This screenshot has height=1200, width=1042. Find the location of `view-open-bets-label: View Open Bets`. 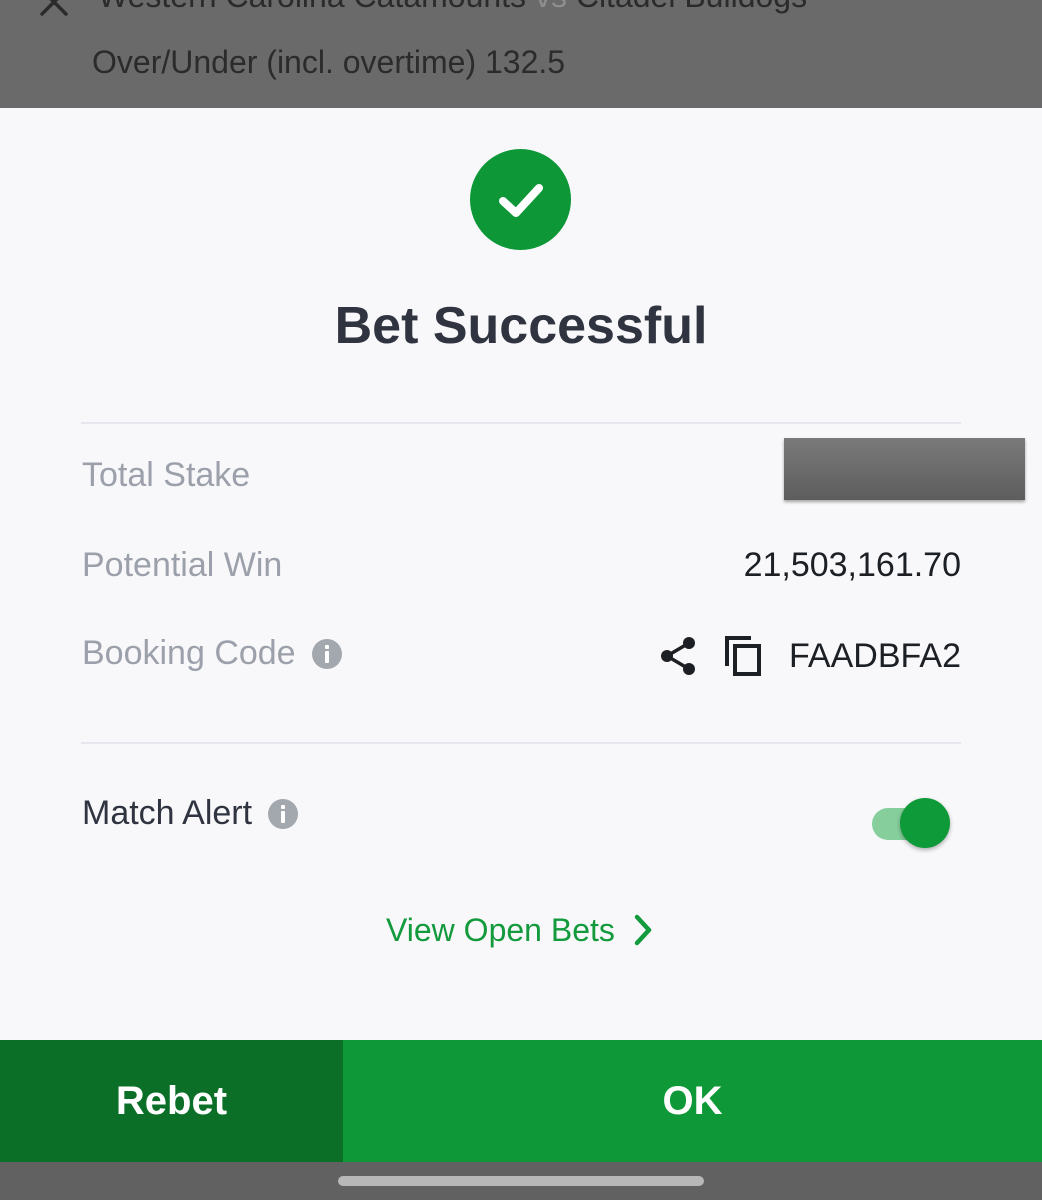

view-open-bets-label: View Open Bets is located at coordinates (500, 929).